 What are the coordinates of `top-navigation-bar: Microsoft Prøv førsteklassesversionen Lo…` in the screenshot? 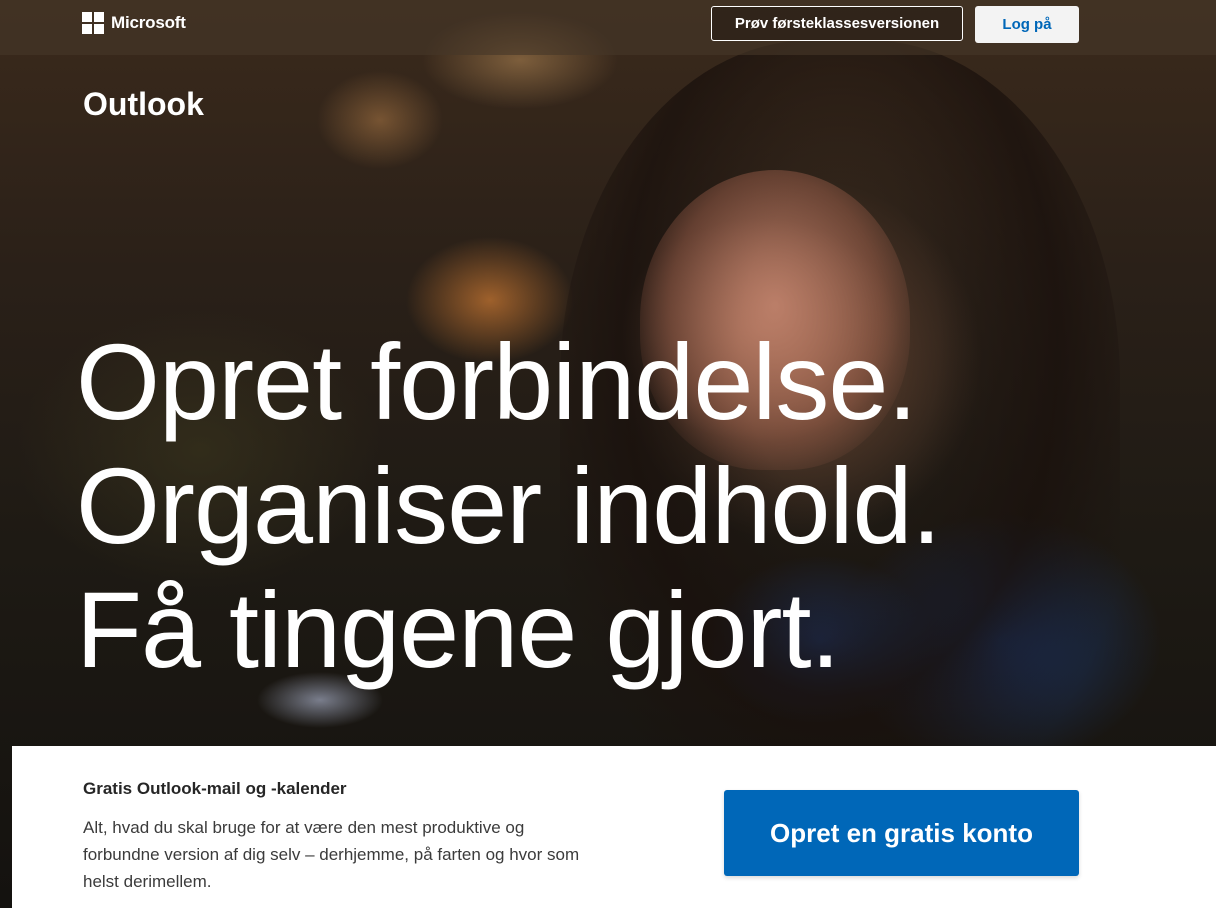 It's located at (608, 27).